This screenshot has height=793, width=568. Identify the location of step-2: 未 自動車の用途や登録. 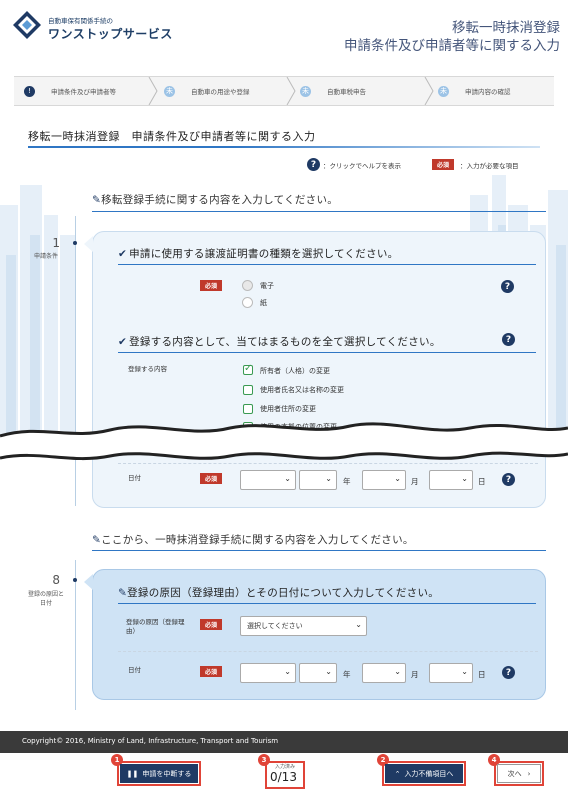
(207, 91).